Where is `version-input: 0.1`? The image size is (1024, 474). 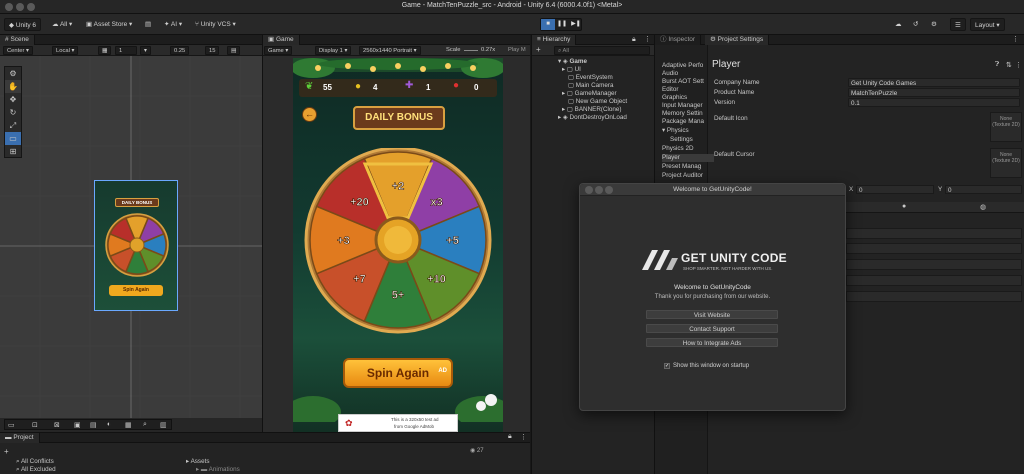
version-input: 0.1 is located at coordinates (934, 102).